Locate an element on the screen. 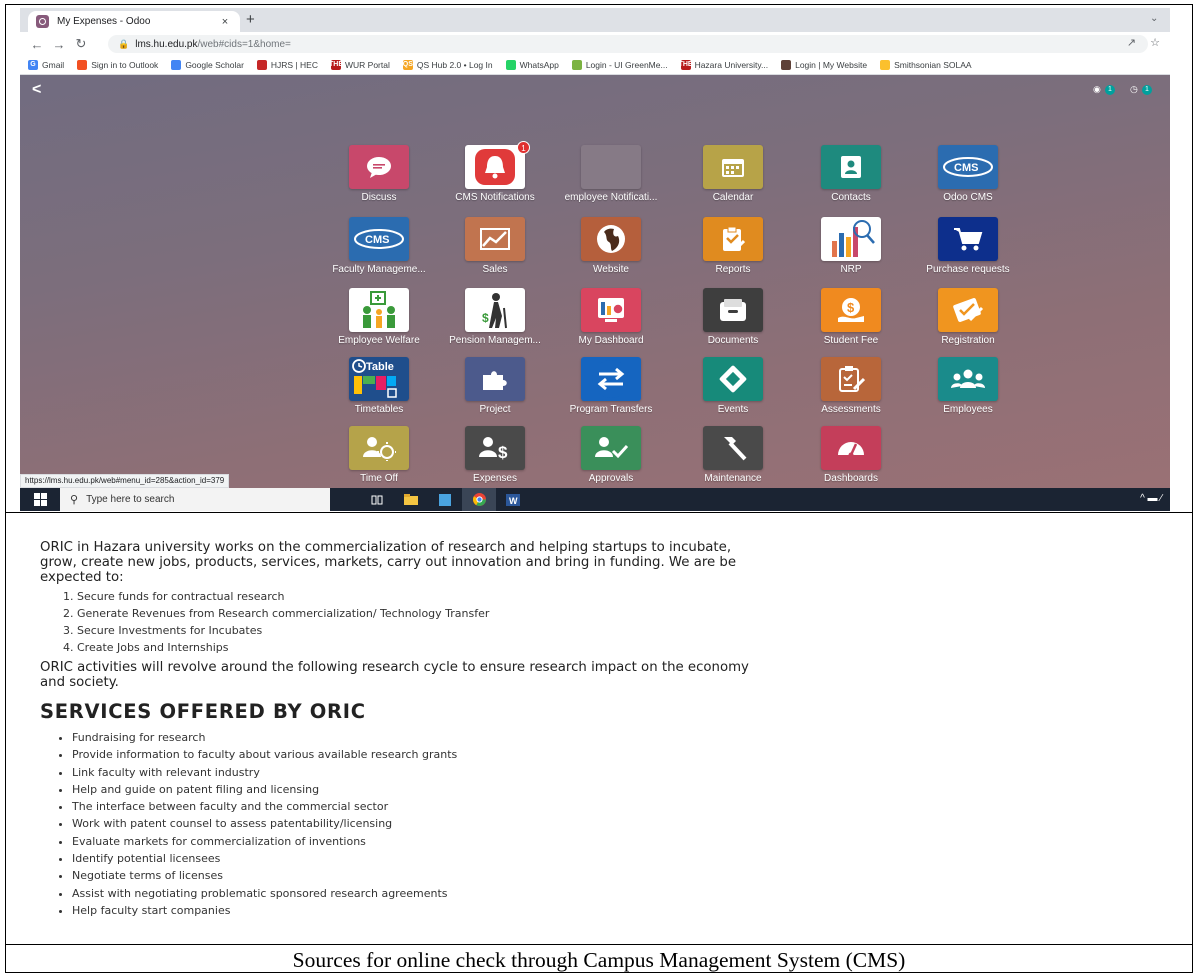  documents-icon is located at coordinates (733, 310).